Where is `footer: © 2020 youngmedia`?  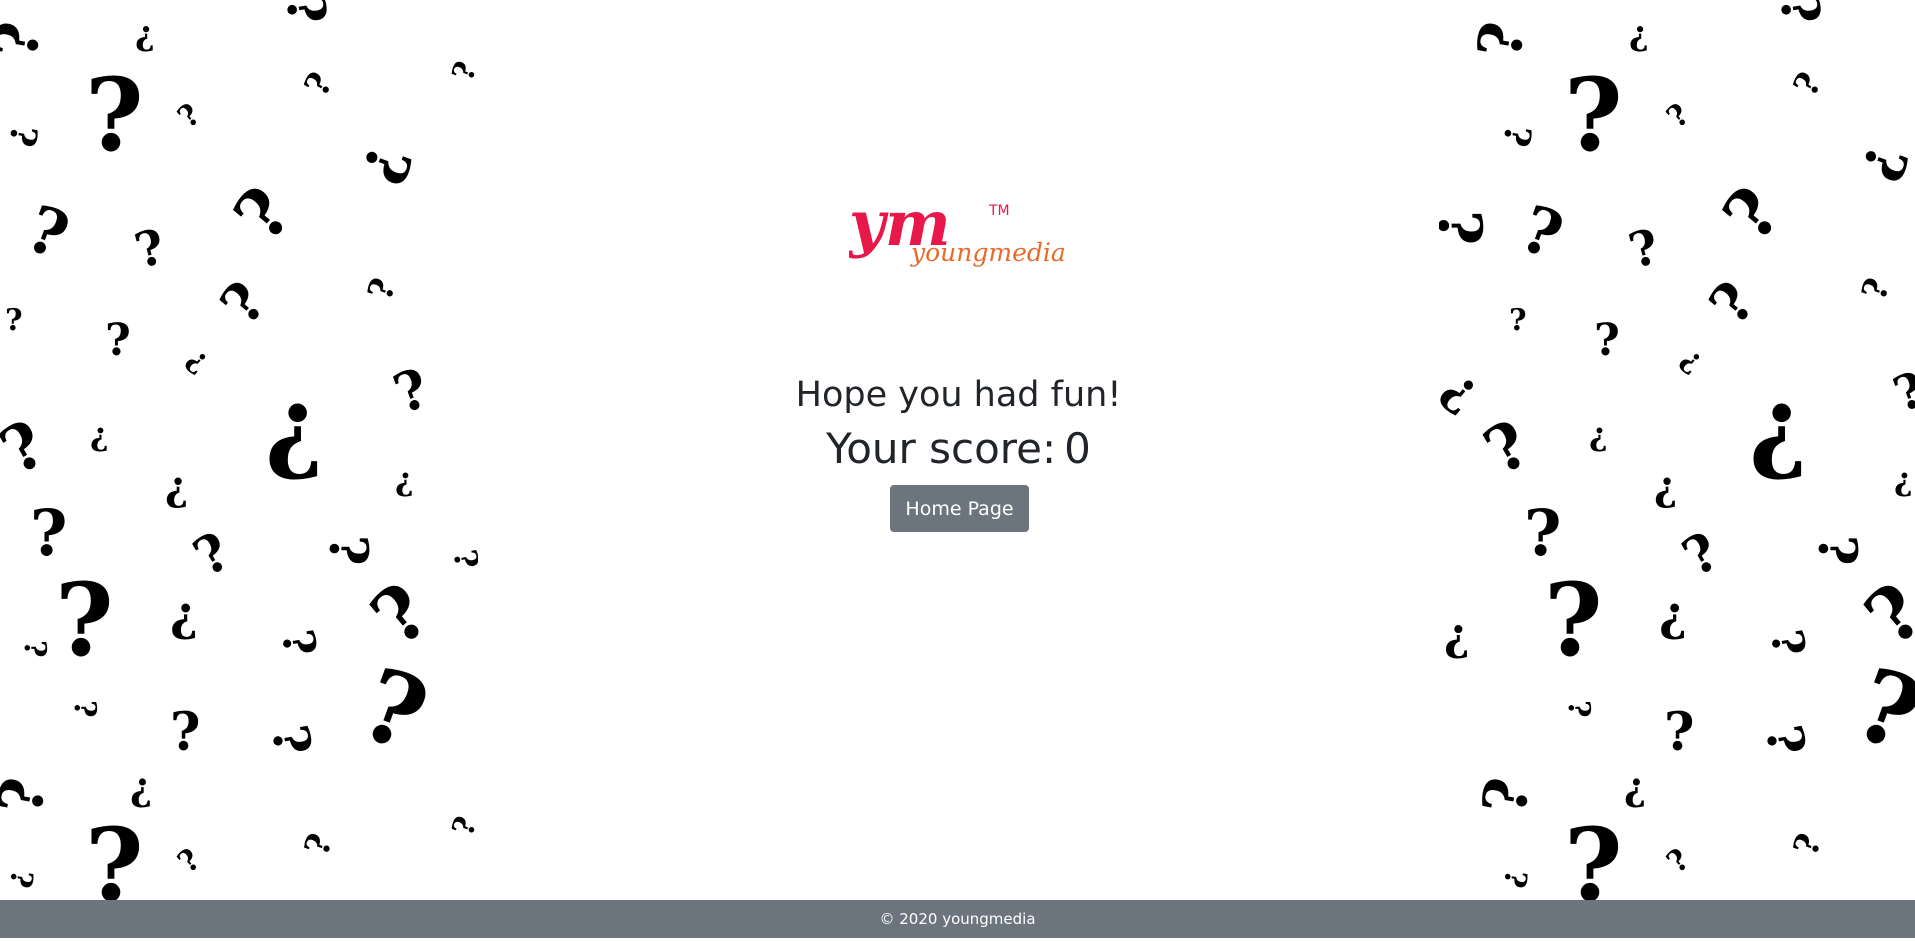 footer: © 2020 youngmedia is located at coordinates (957, 919).